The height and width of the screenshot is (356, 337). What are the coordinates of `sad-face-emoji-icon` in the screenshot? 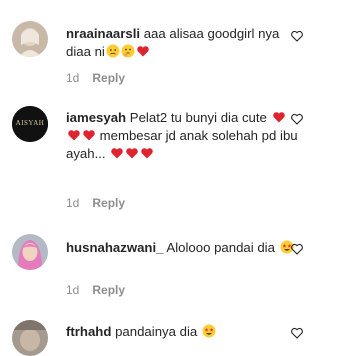 It's located at (113, 51).